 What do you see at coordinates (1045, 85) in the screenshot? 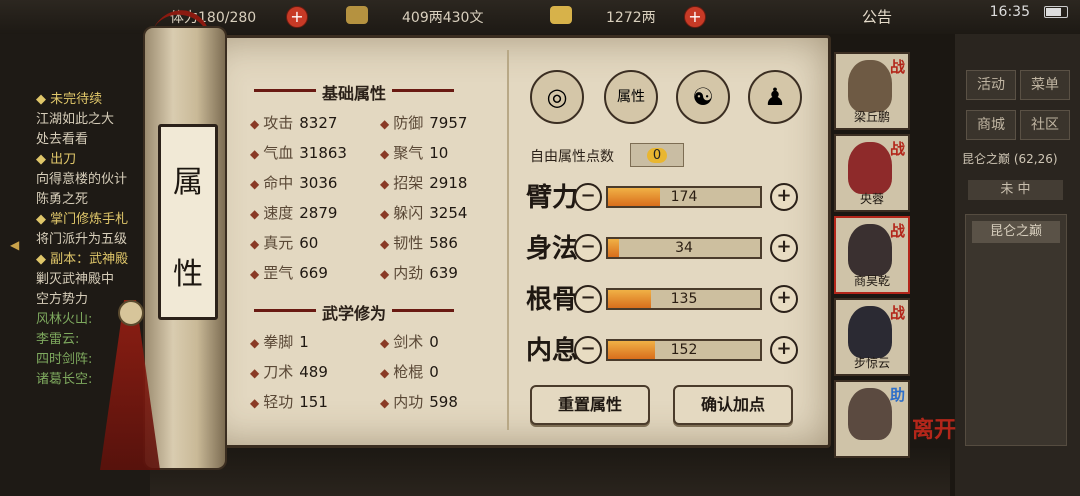
I see `menu-button: 菜单` at bounding box center [1045, 85].